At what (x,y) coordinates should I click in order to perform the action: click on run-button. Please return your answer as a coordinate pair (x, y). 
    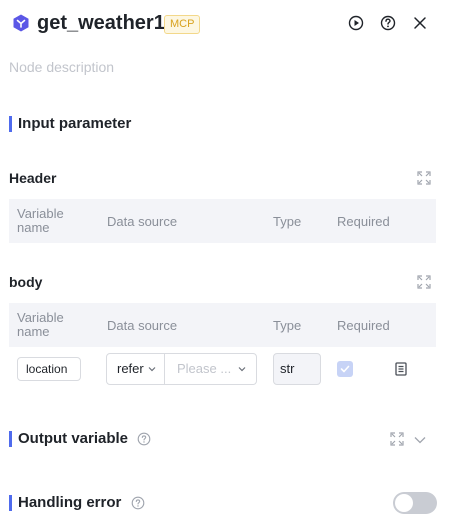
    Looking at the image, I should click on (356, 23).